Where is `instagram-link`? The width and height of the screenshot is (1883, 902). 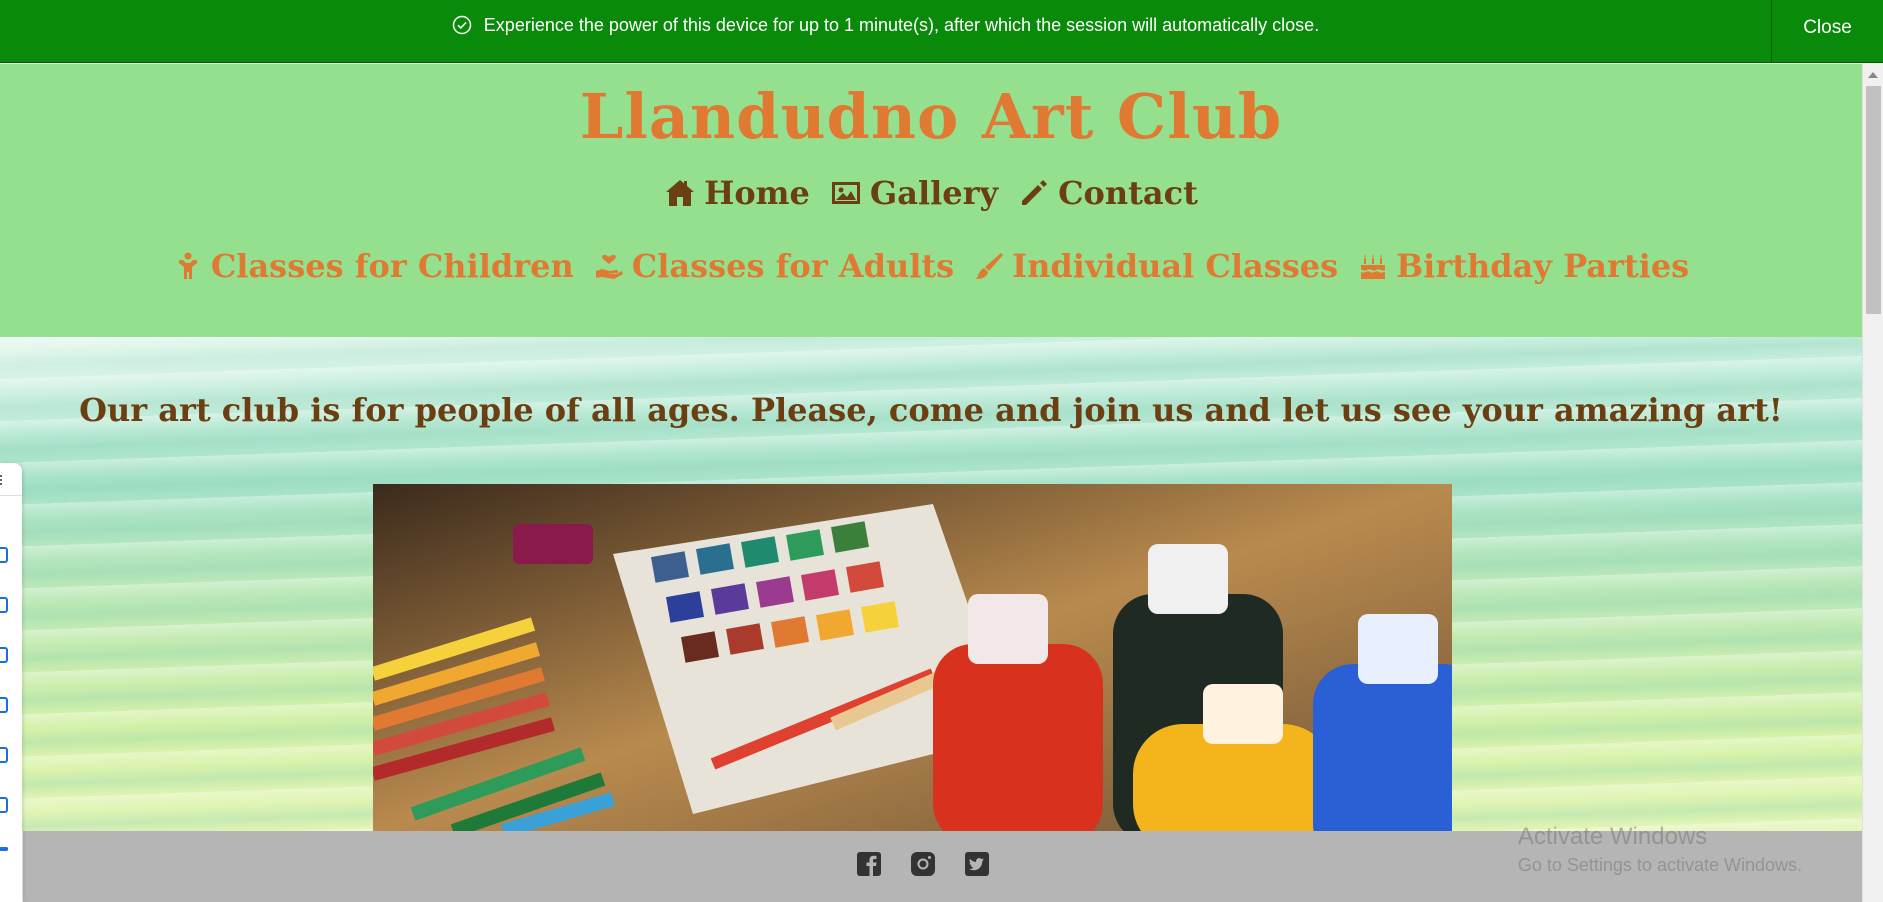 instagram-link is located at coordinates (923, 864).